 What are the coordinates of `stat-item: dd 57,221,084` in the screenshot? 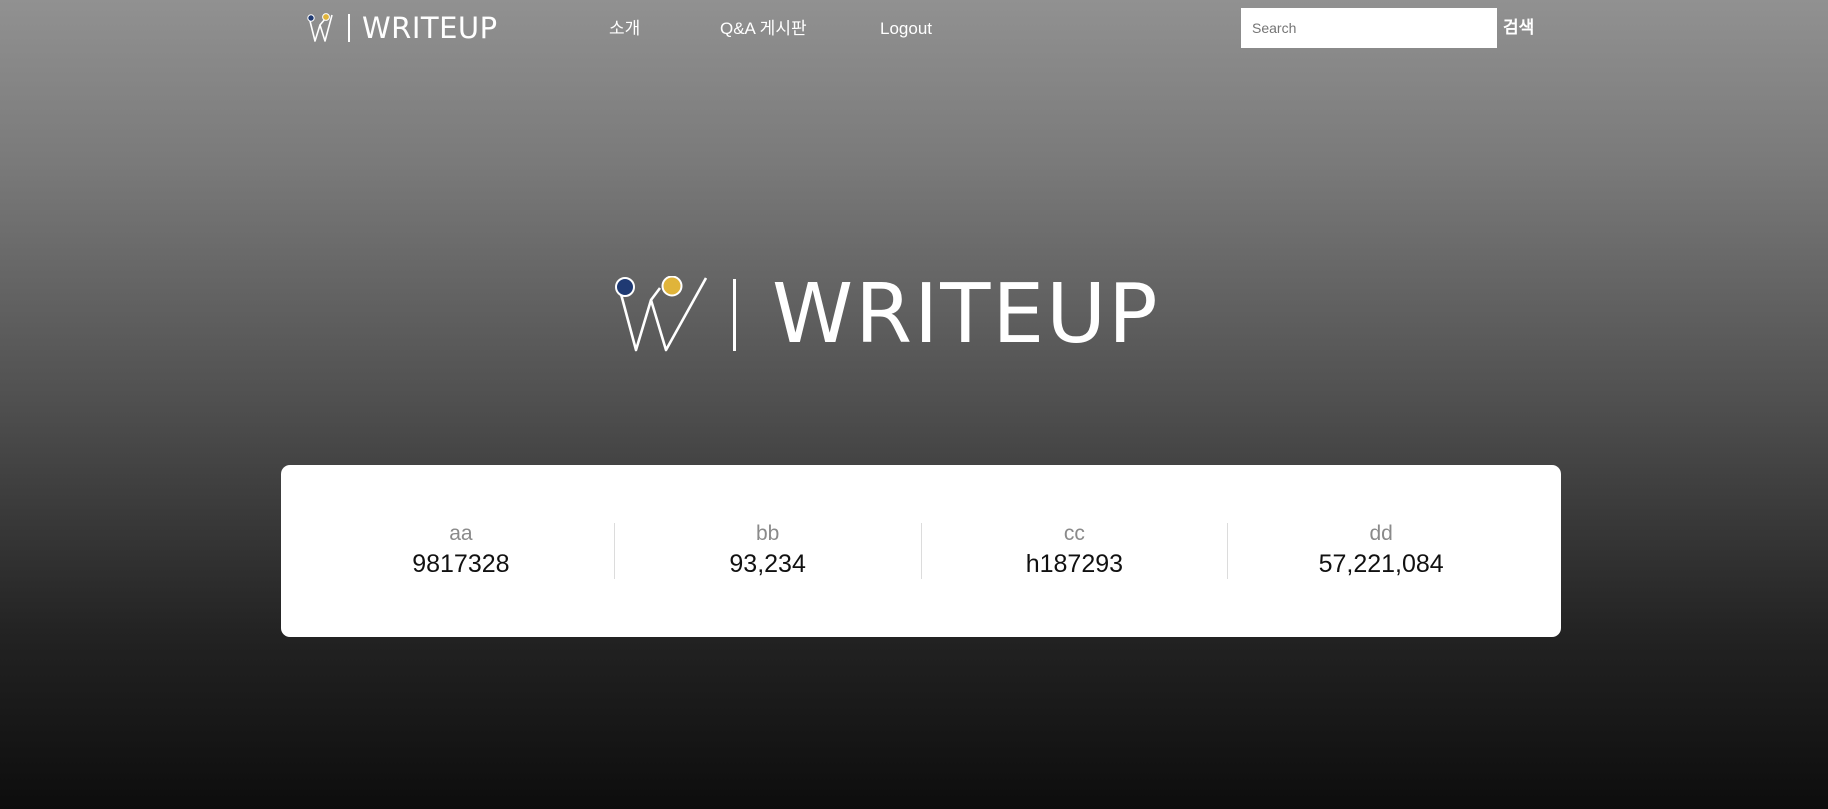 It's located at (1380, 550).